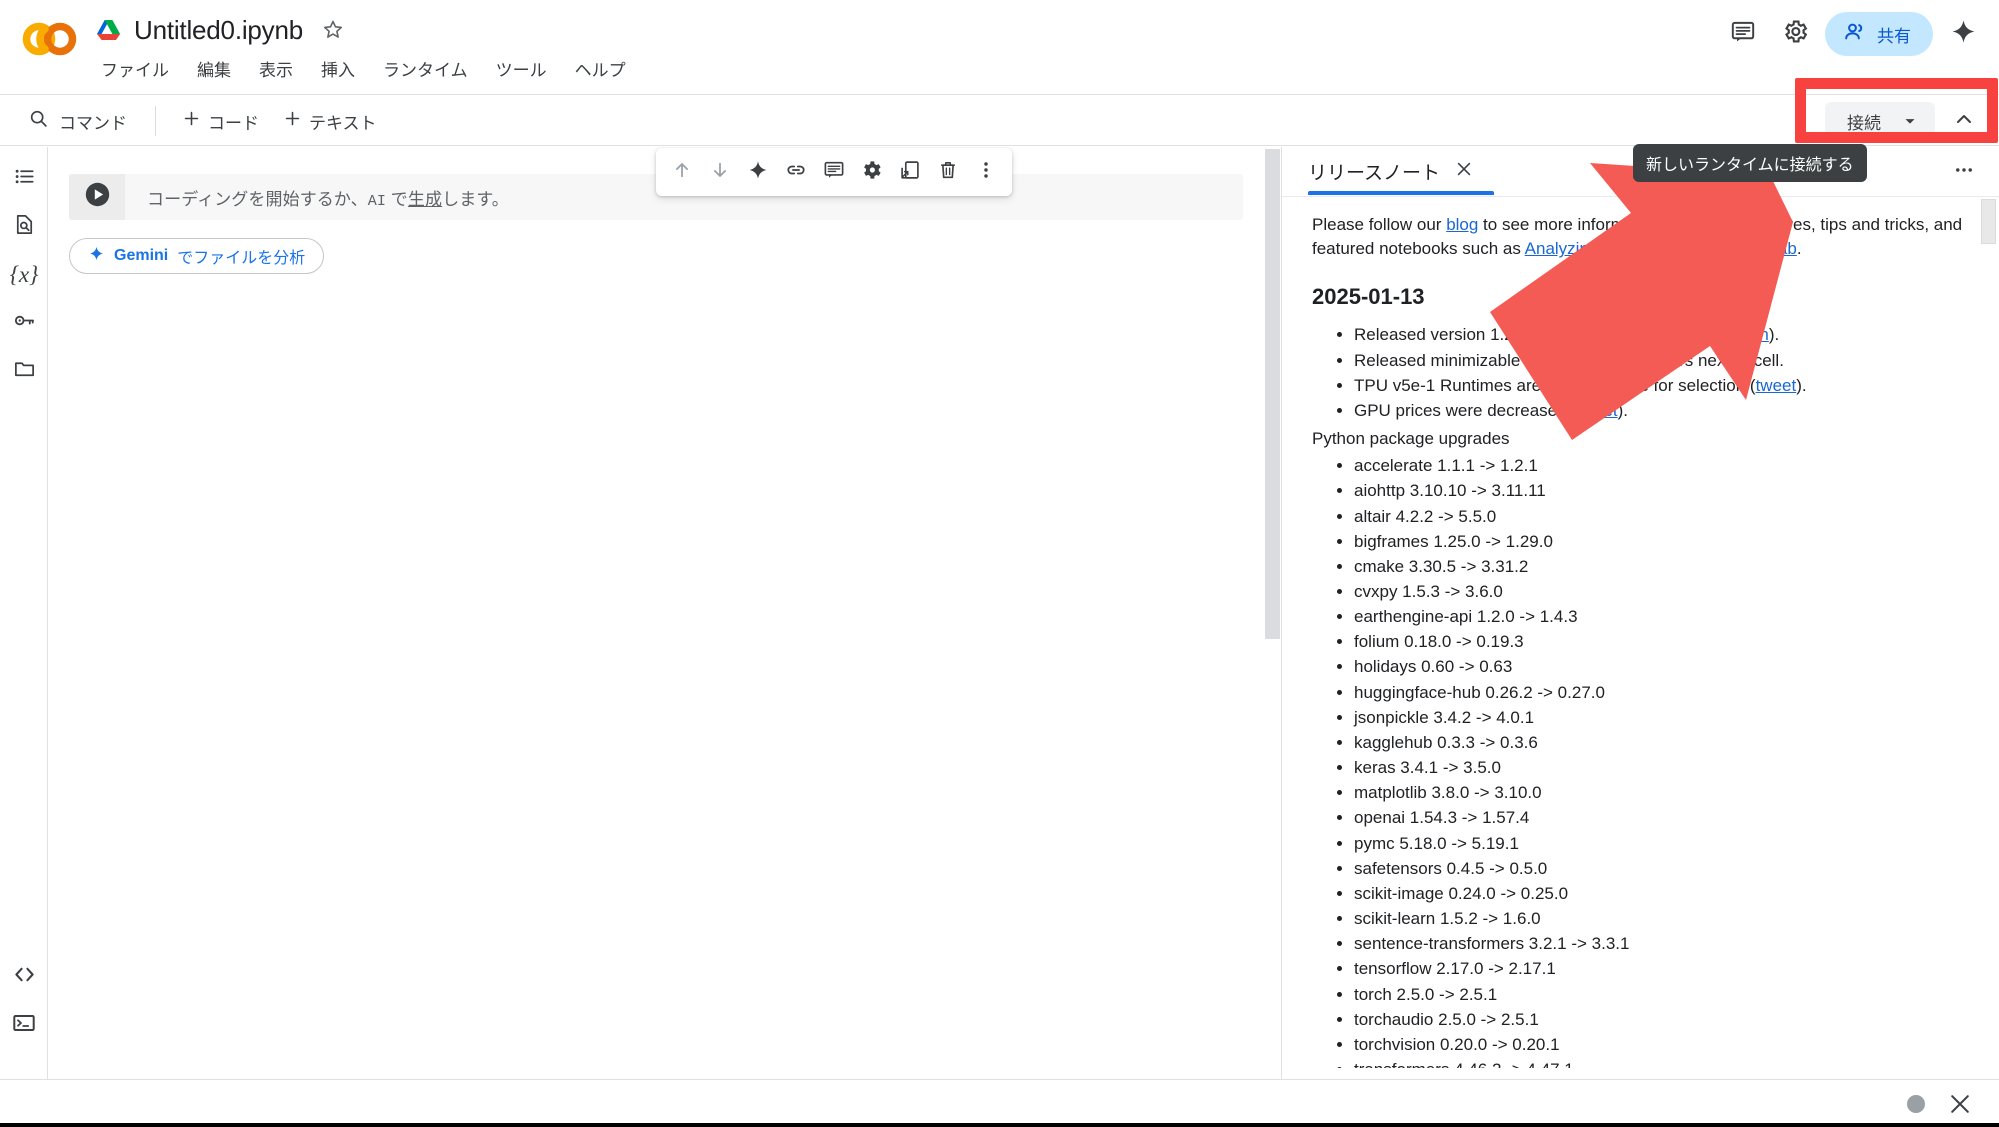  Describe the element at coordinates (1674, 334) in the screenshot. I see `colab-chrome-extension-link: Colab Chrome Extension` at that location.